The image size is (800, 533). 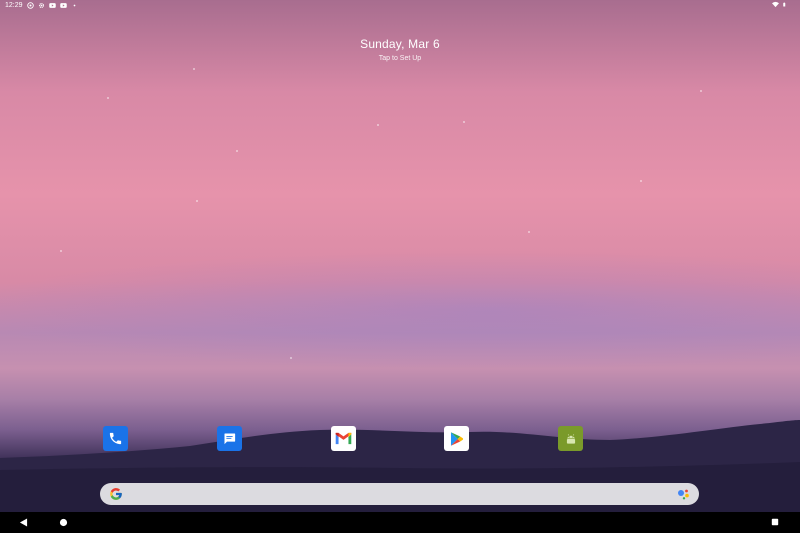 I want to click on android-icon, so click(x=30, y=5).